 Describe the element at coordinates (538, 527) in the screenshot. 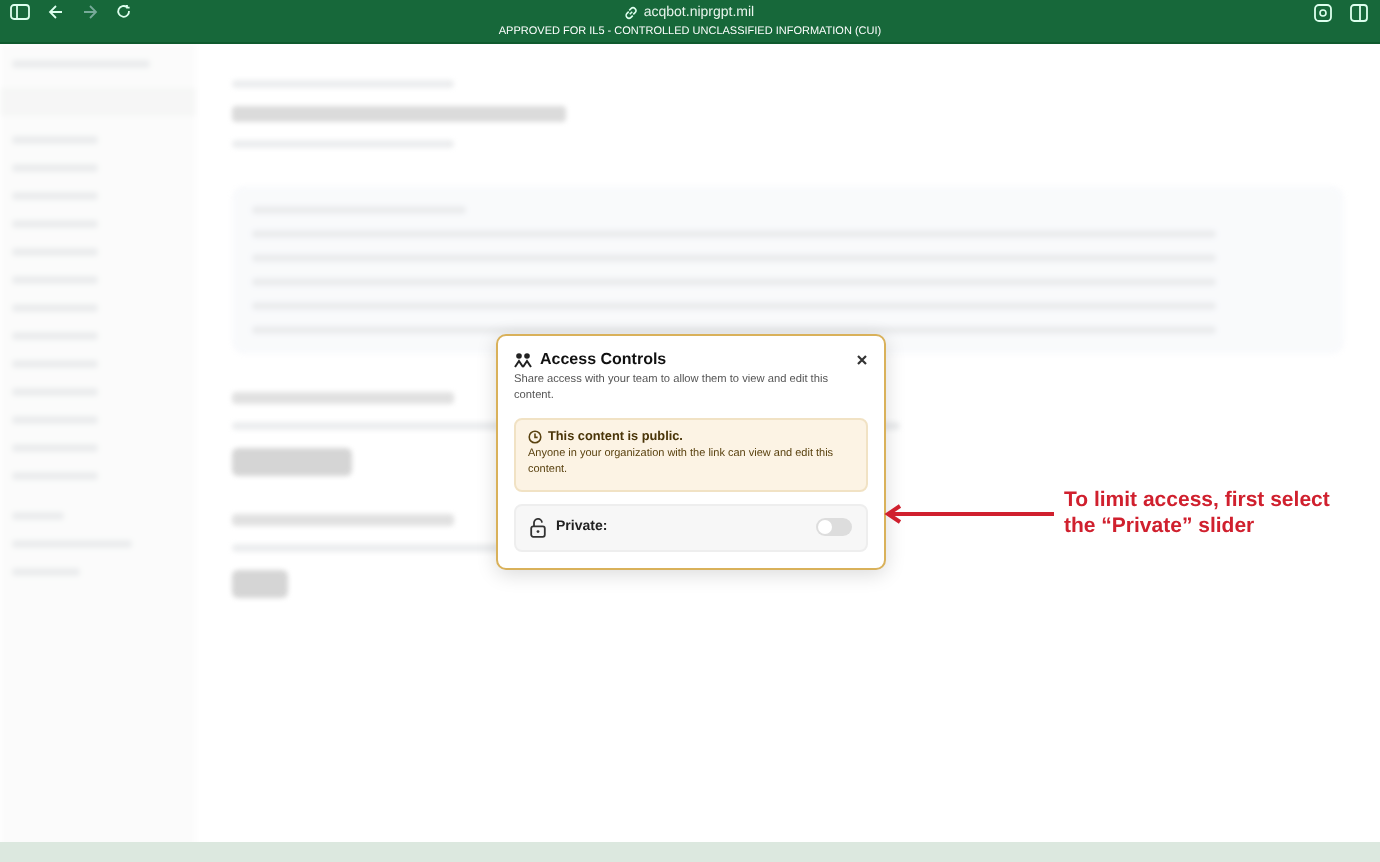

I see `padlock-icon` at that location.